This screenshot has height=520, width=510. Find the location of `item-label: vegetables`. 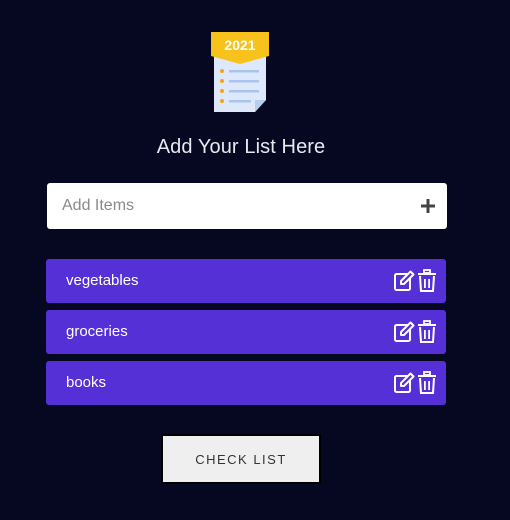

item-label: vegetables is located at coordinates (102, 280).